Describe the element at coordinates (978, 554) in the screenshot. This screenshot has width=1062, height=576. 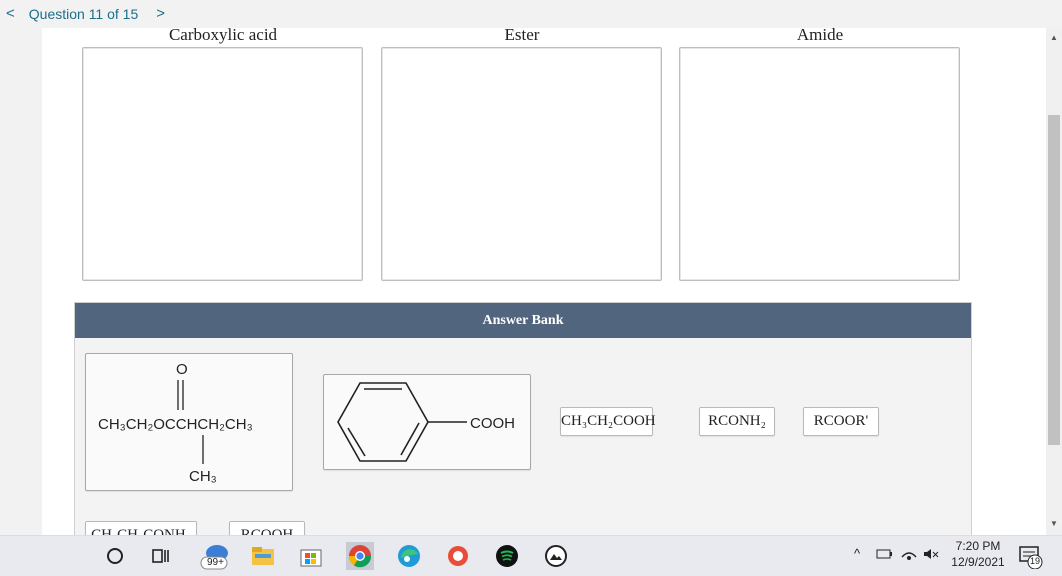
I see `clock: 7:20 PM 12/9/2021` at that location.